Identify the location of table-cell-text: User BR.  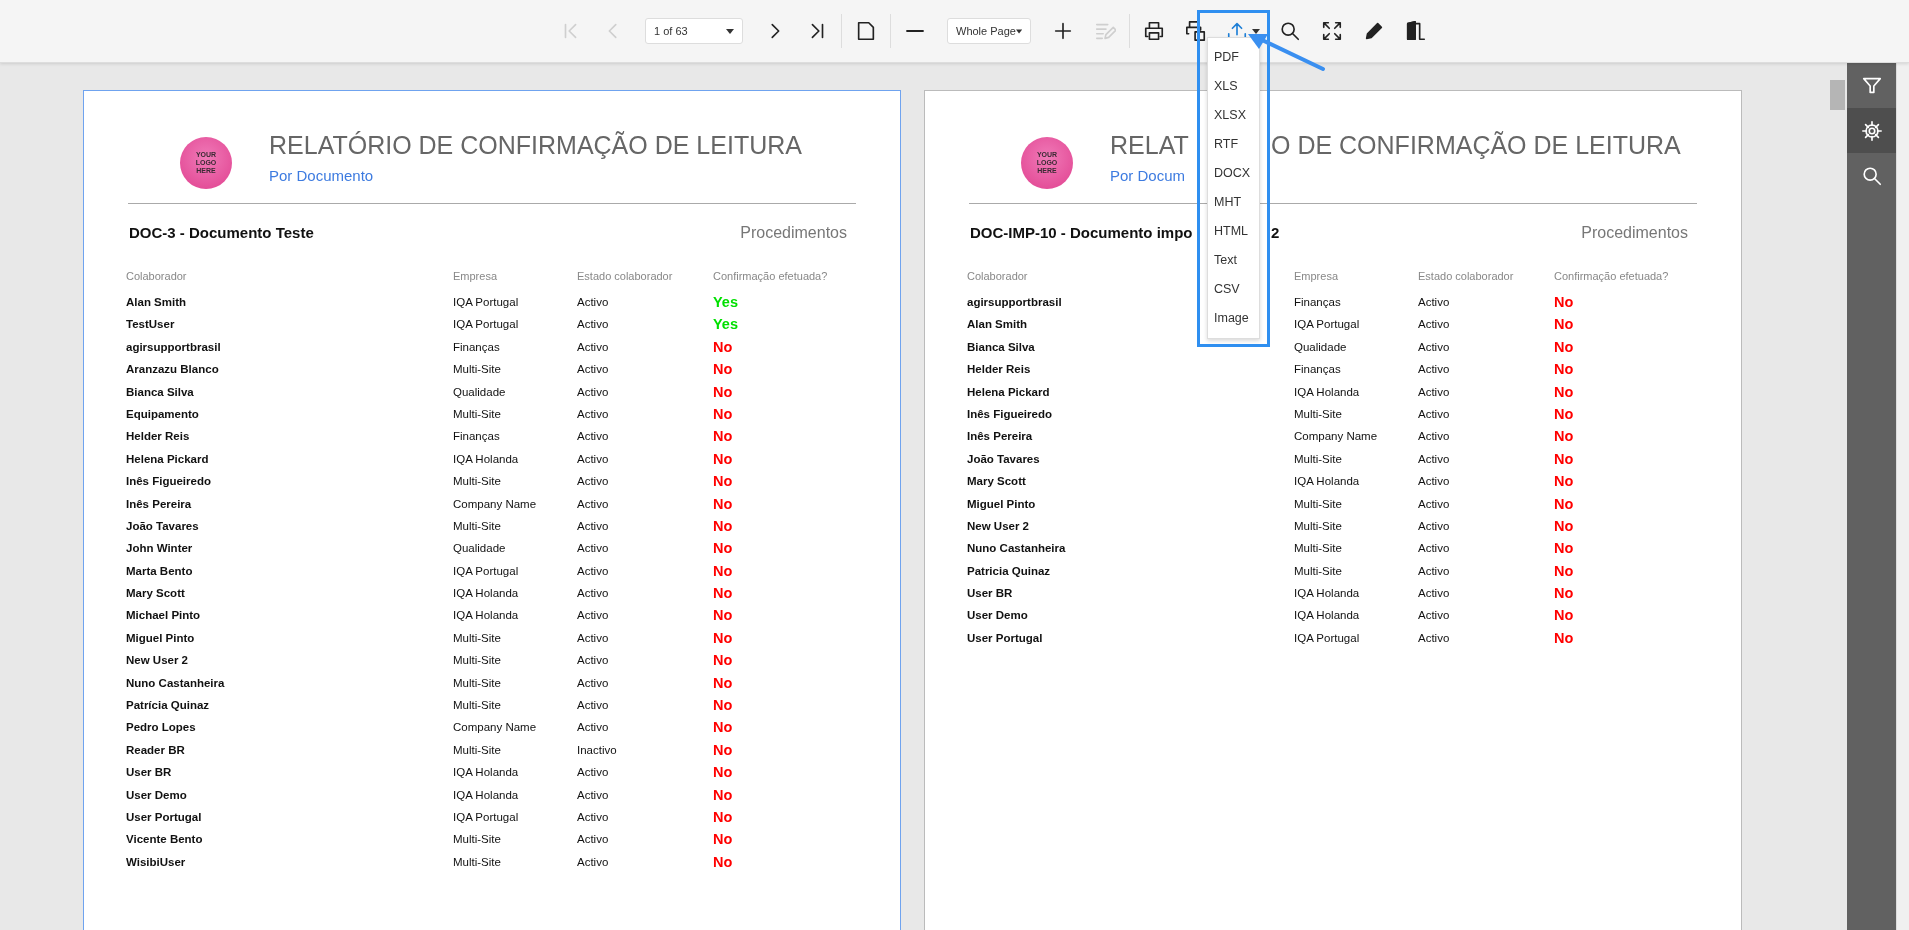
(149, 773).